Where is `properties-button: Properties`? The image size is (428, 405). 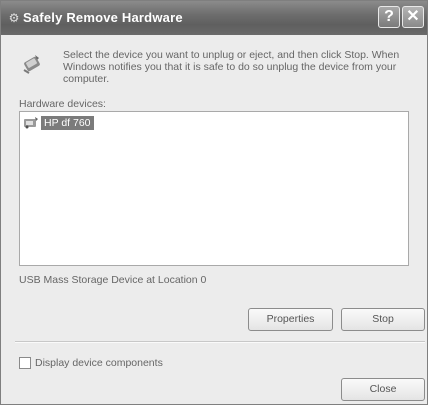
properties-button: Properties is located at coordinates (290, 319).